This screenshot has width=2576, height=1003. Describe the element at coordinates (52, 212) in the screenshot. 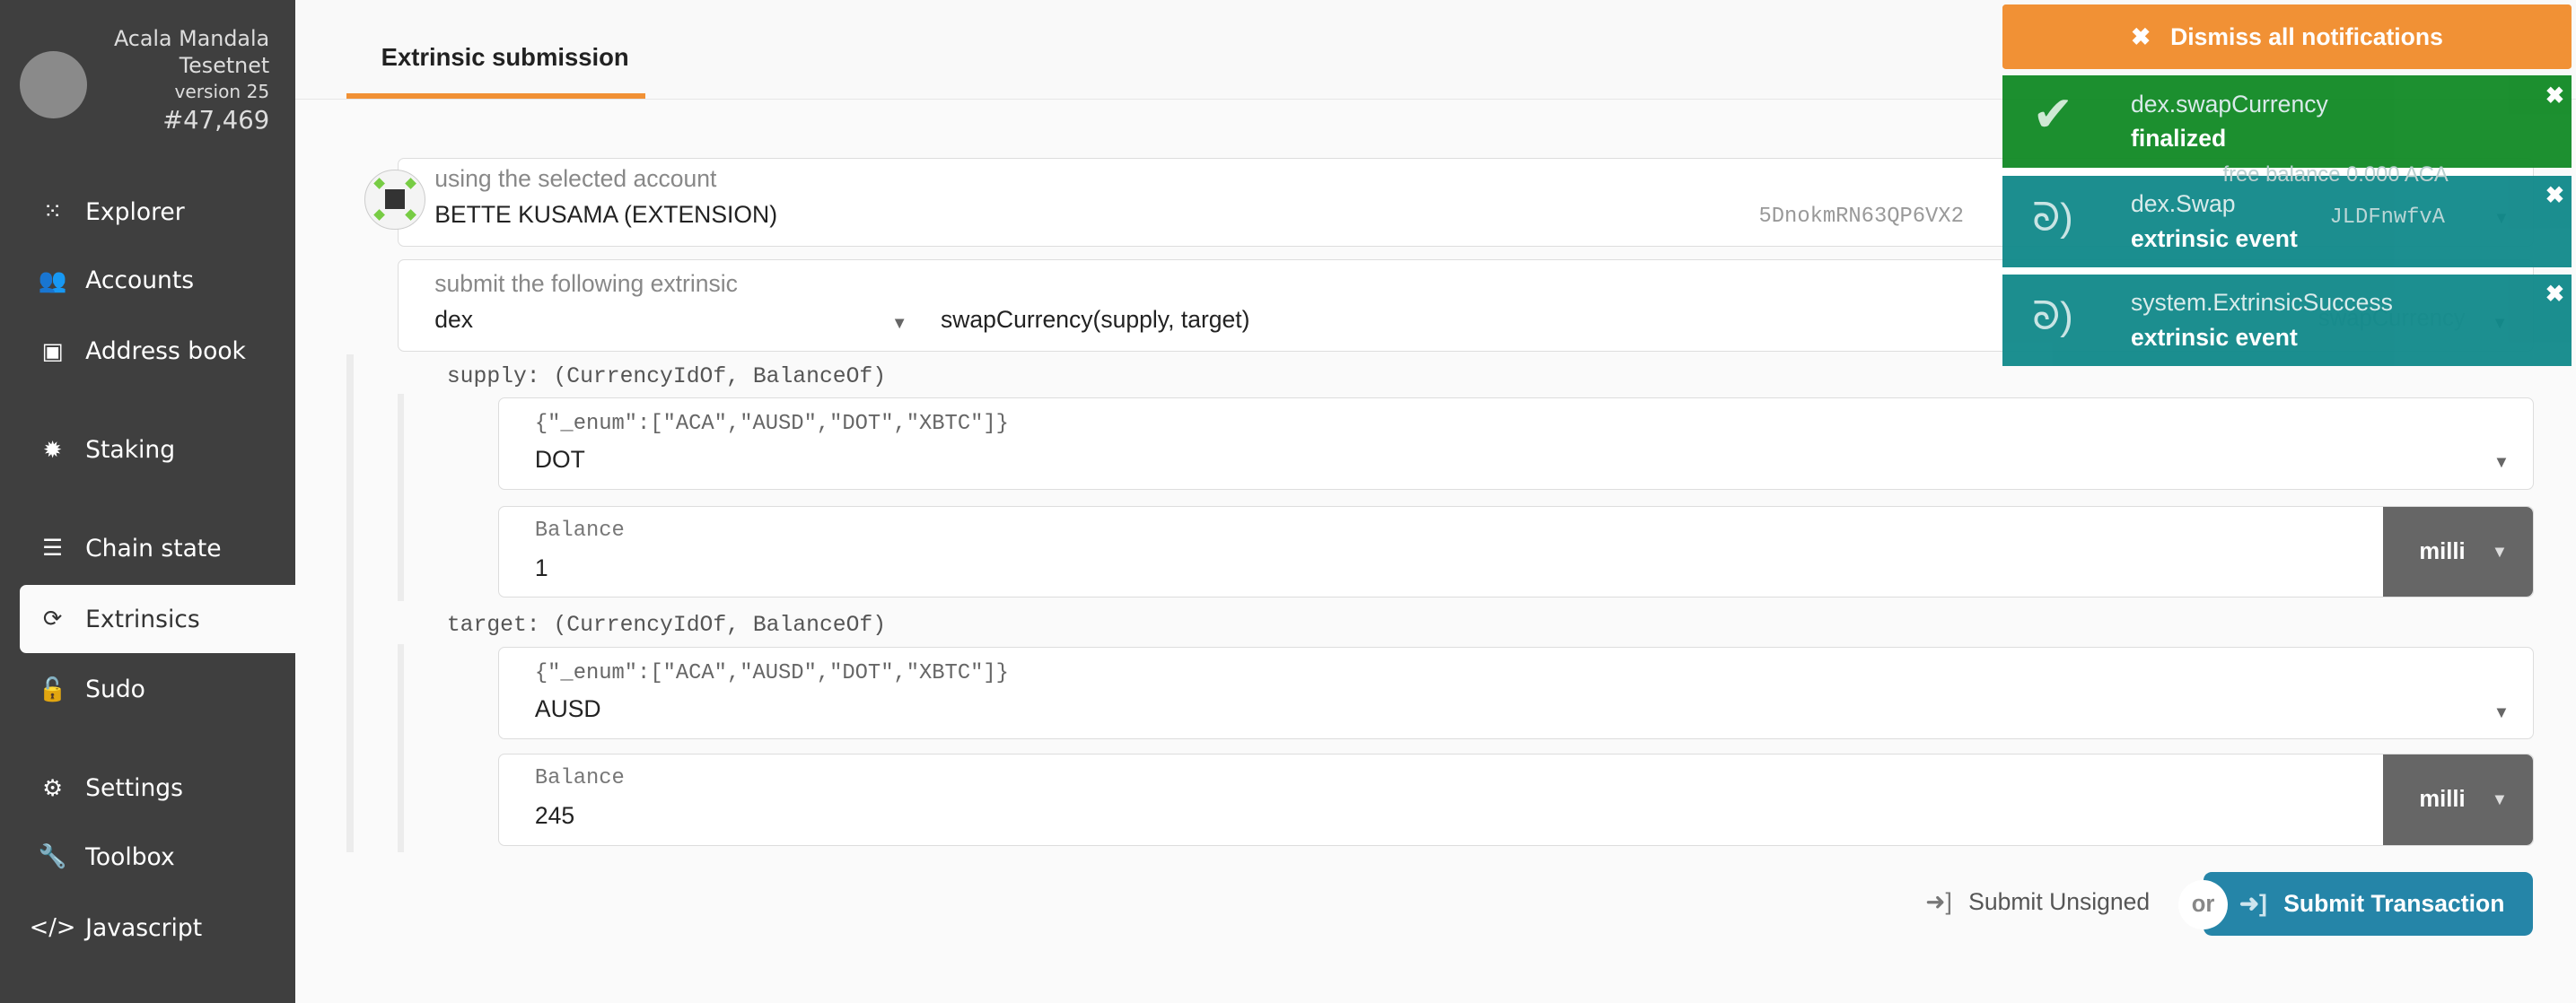

I see `explorer-icon: ⁙` at that location.